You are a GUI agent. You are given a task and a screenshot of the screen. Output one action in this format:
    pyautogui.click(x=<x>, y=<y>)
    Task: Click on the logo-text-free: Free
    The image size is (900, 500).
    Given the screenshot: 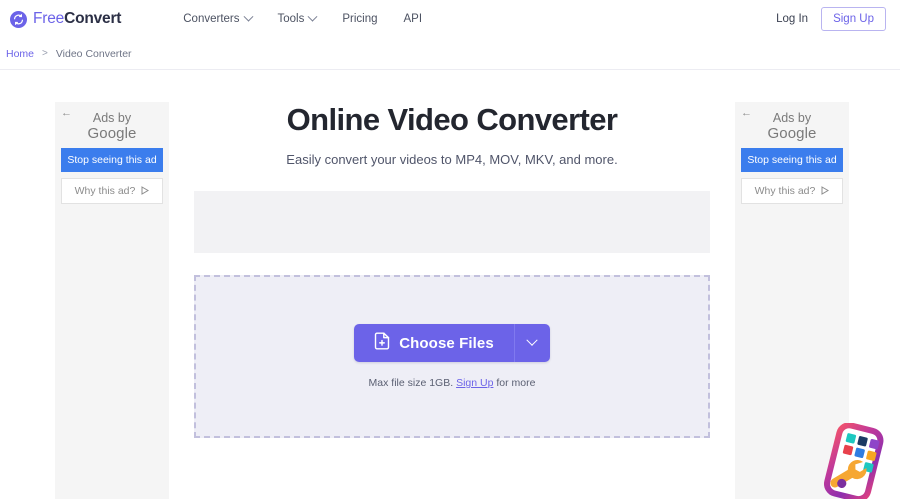 What is the action you would take?
    pyautogui.click(x=49, y=18)
    